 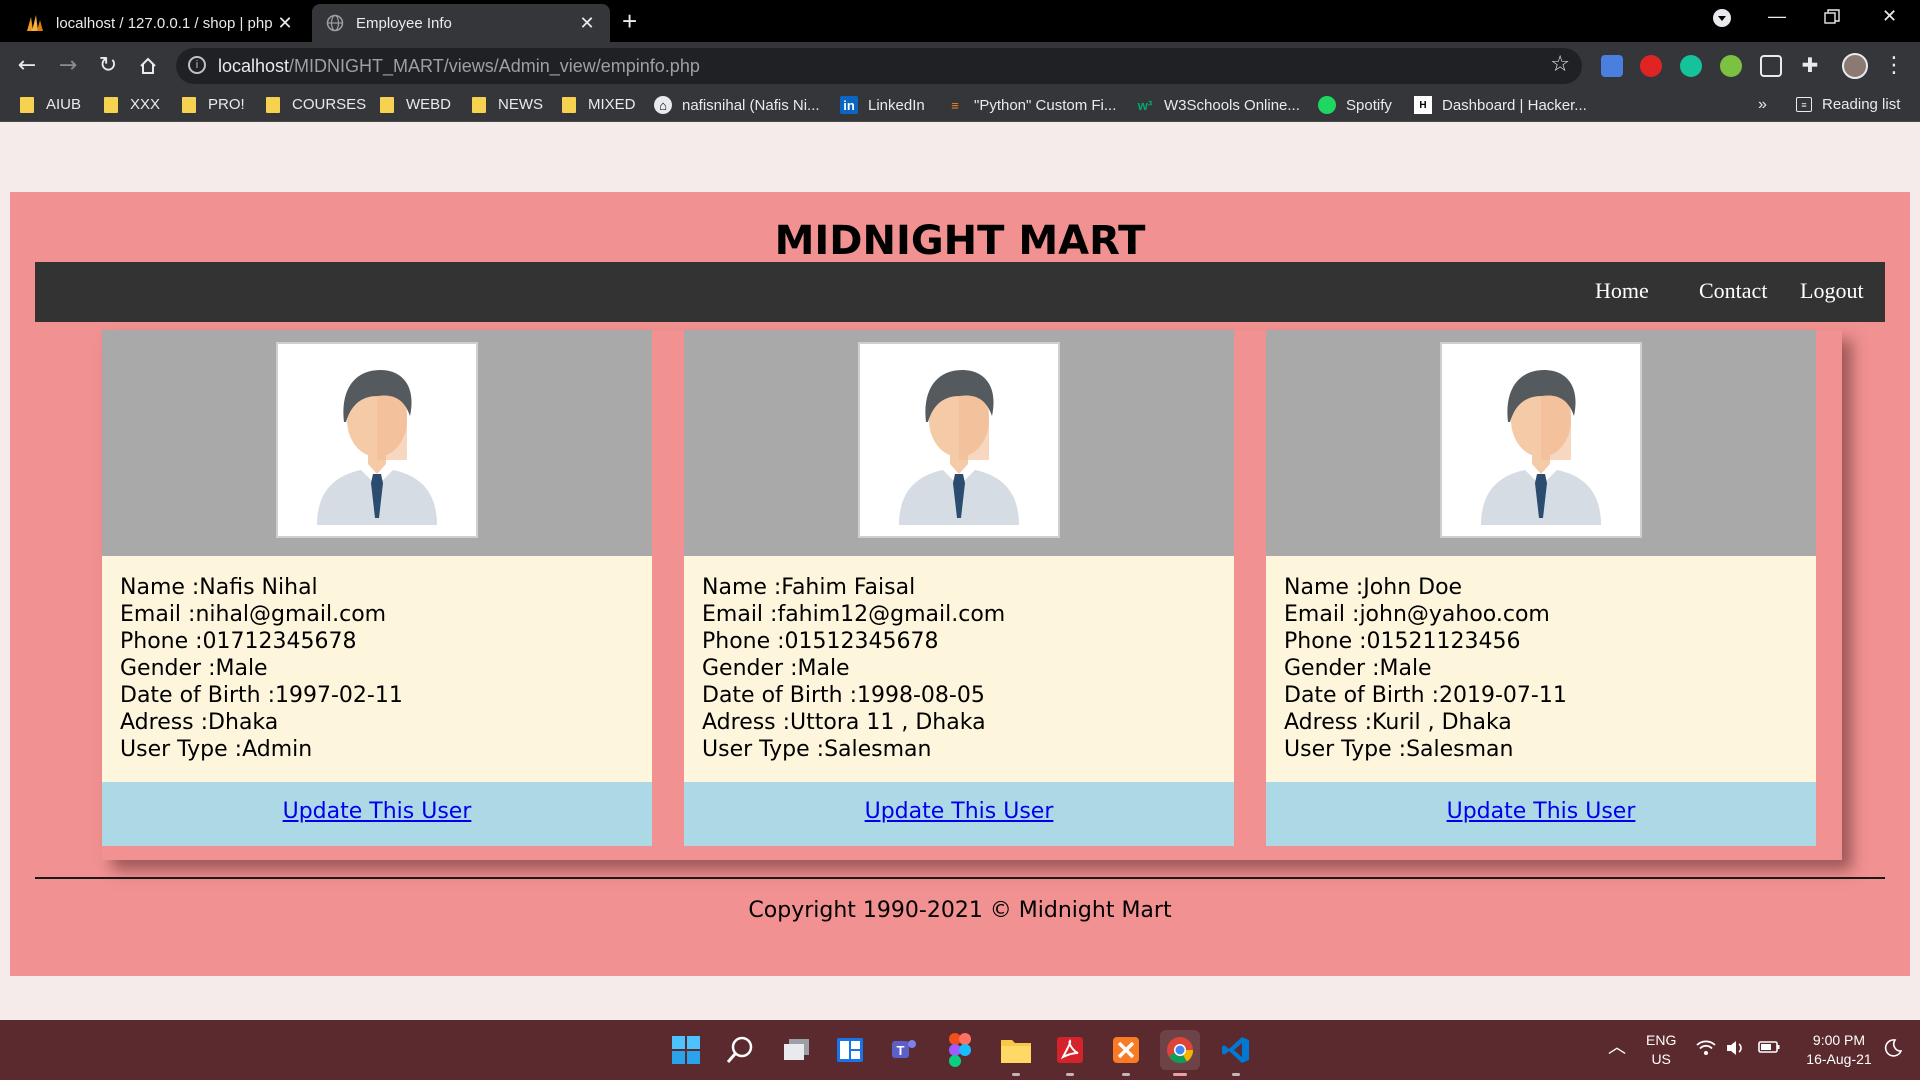 I want to click on bookmark-spotify: Spotify, so click(x=1355, y=105).